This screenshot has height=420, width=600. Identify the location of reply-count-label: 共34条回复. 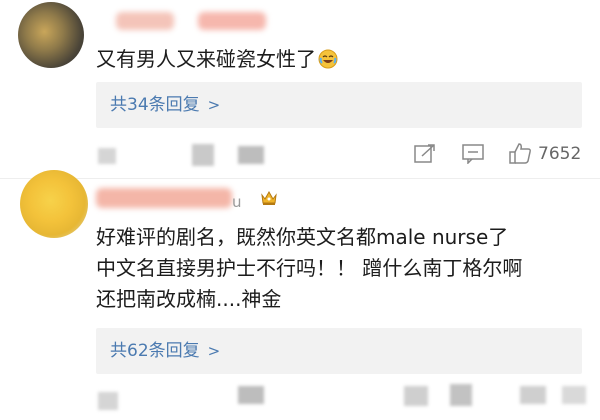
(155, 105).